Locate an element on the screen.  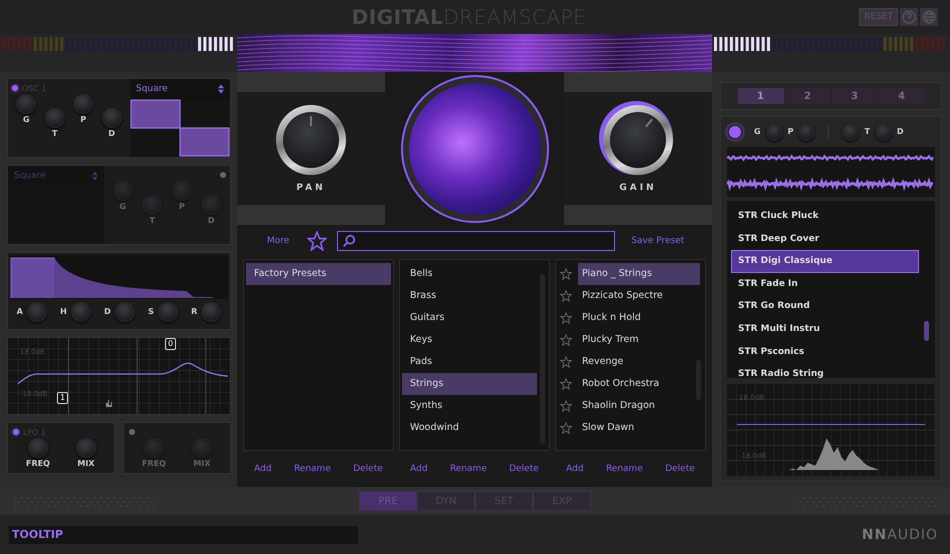
sample-item: STR Deep Cover is located at coordinates (825, 239).